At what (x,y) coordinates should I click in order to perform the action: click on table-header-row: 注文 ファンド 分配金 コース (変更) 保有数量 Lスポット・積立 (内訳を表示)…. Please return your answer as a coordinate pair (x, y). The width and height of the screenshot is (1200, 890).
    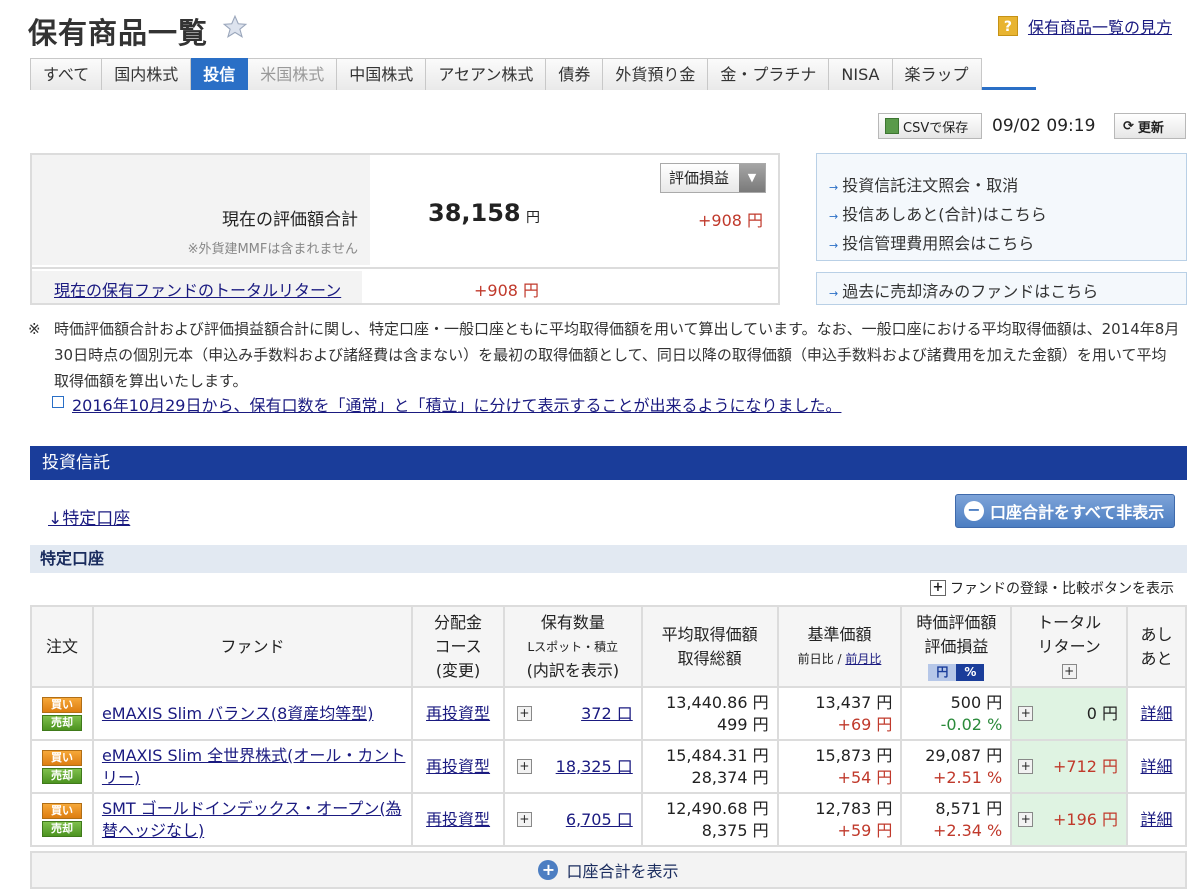
    Looking at the image, I should click on (608, 646).